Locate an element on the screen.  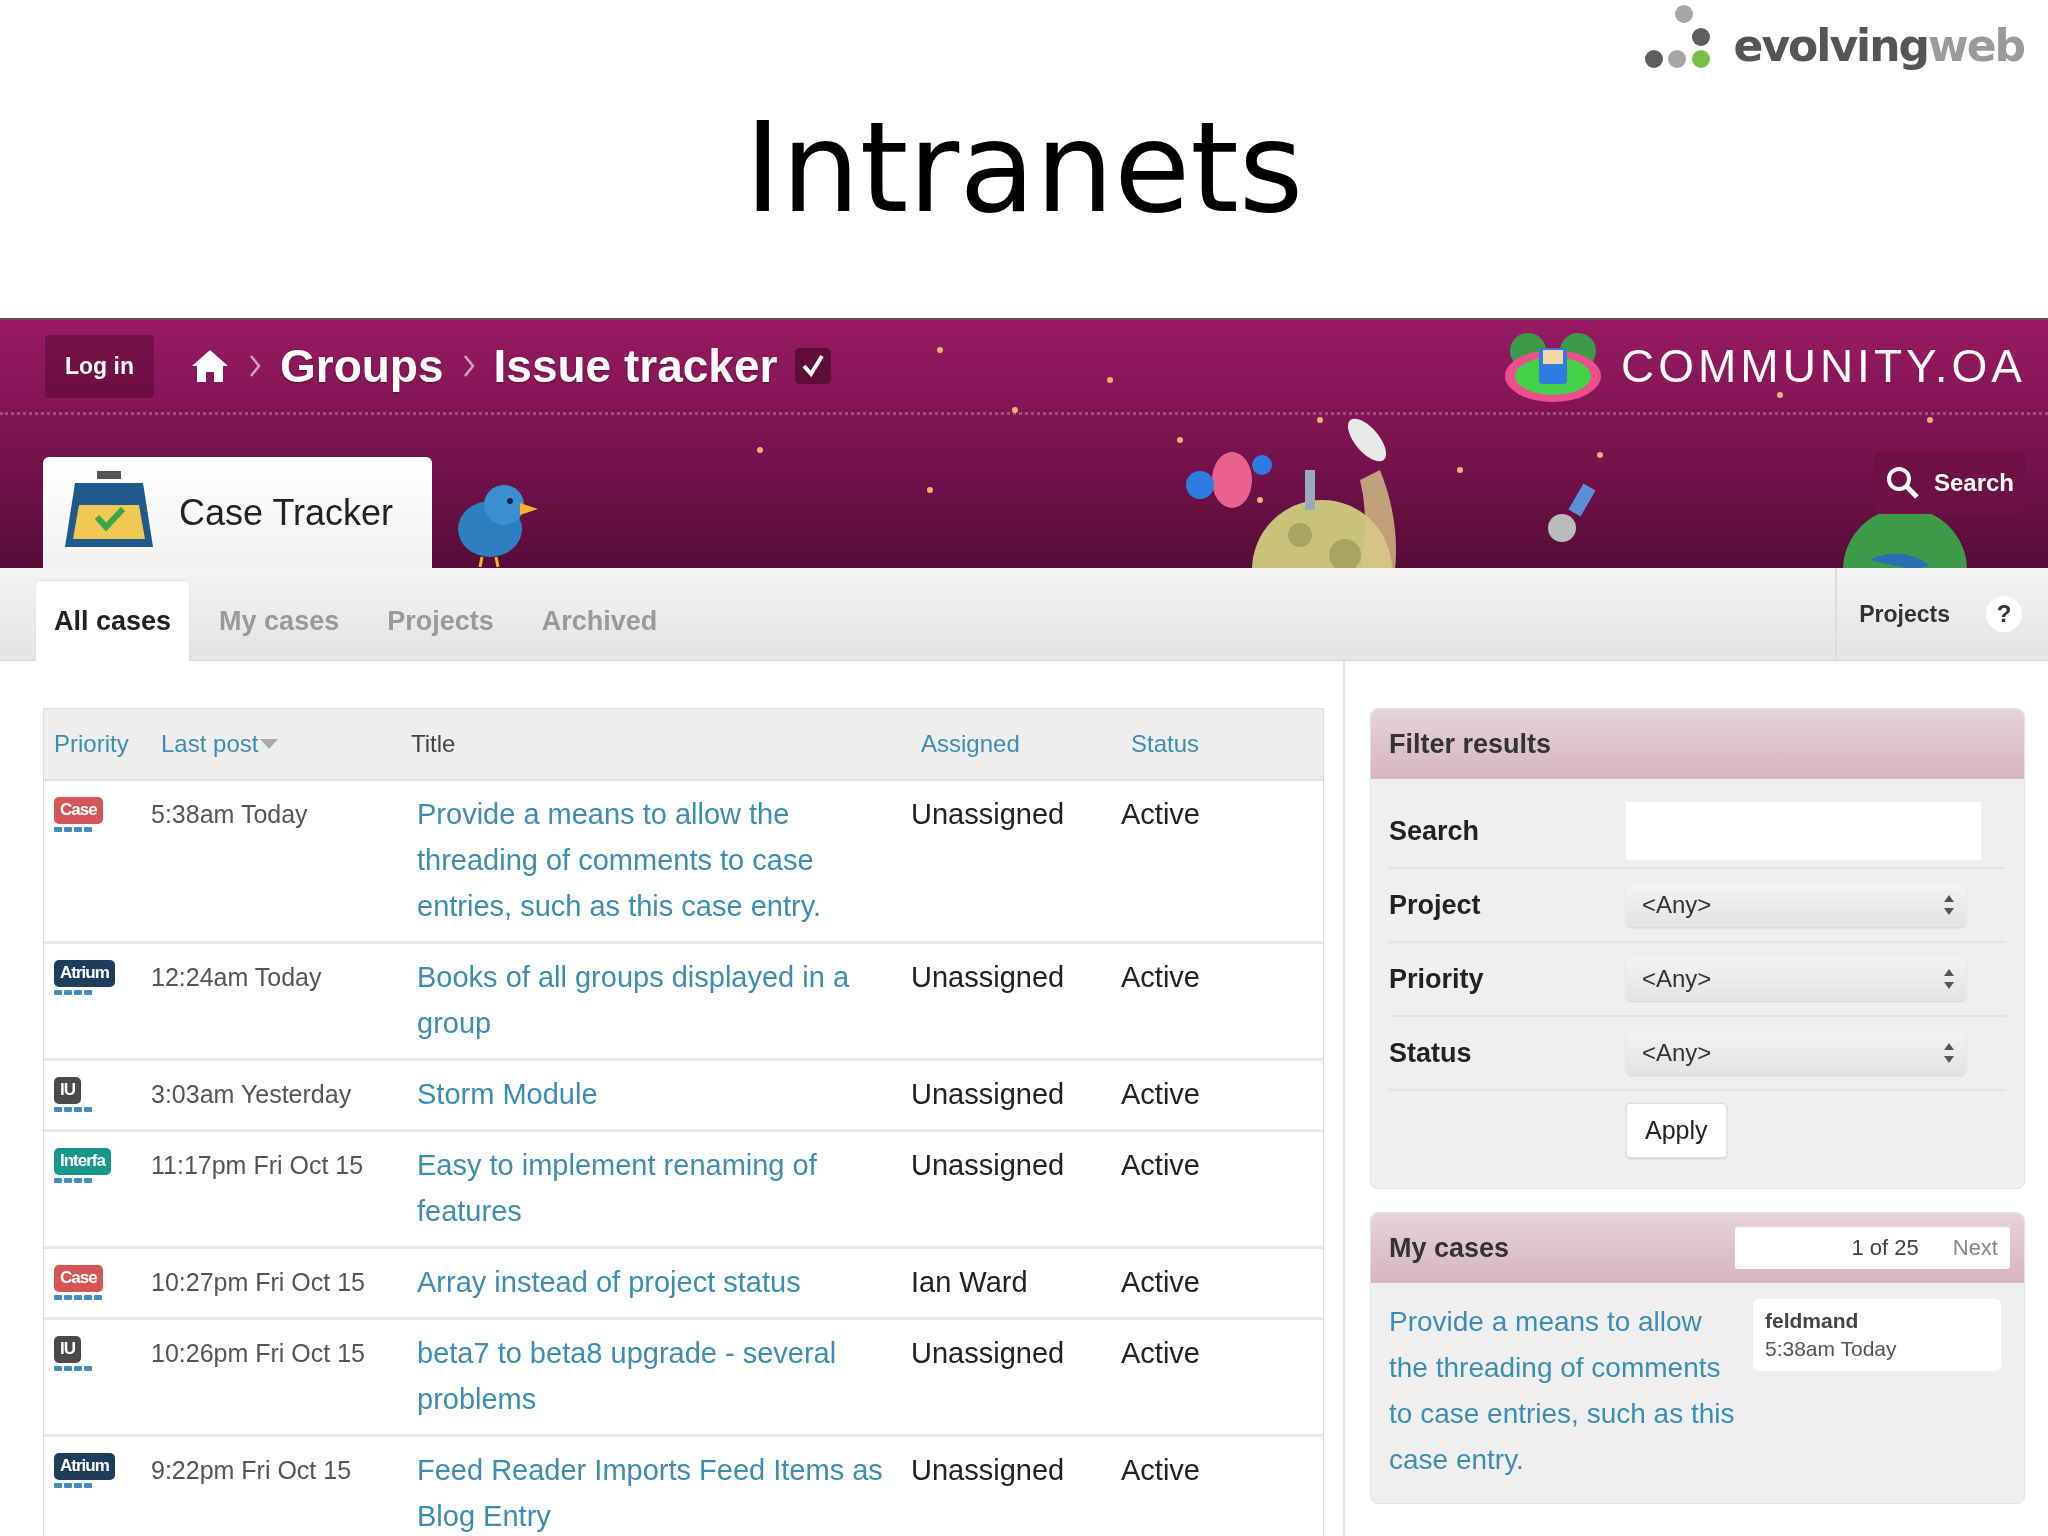
column-header: Last post is located at coordinates (276, 744).